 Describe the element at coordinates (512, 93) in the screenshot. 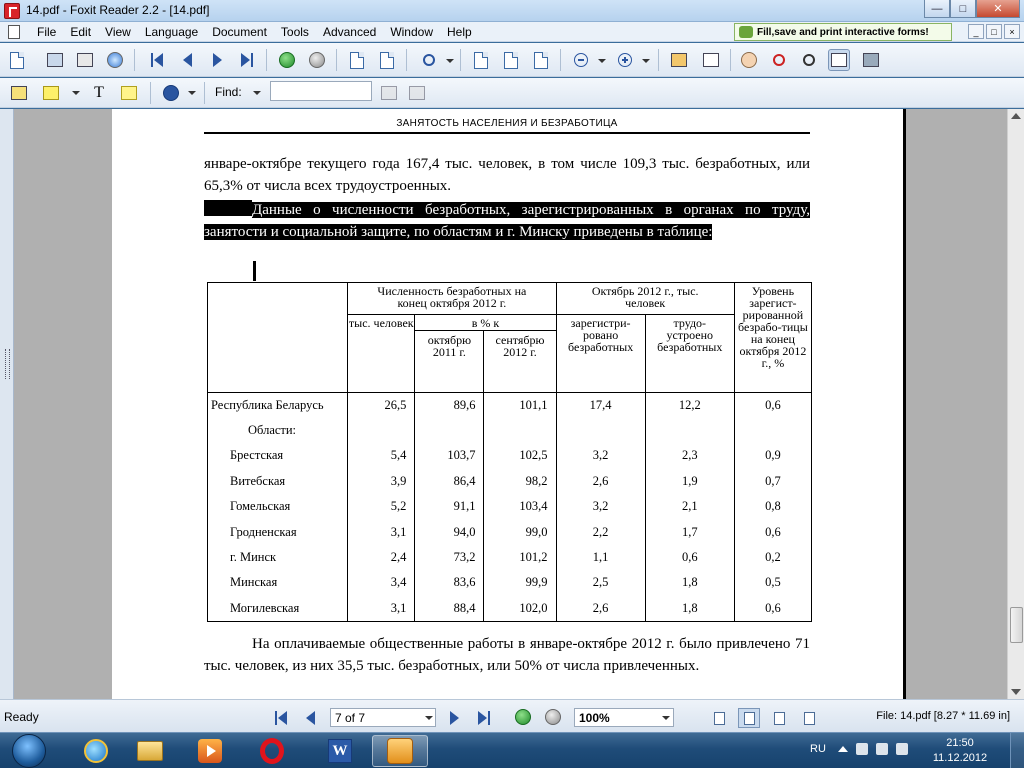

I see `annotation-toolbar: T Find:` at that location.